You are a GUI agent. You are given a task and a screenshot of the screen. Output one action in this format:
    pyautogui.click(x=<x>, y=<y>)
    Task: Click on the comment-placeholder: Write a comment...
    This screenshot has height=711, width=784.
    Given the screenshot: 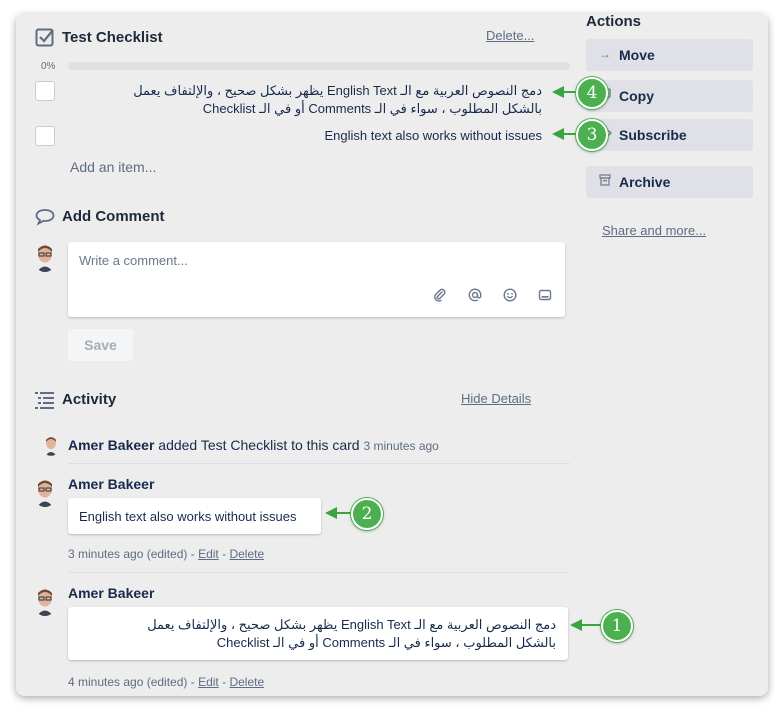 What is the action you would take?
    pyautogui.click(x=133, y=260)
    